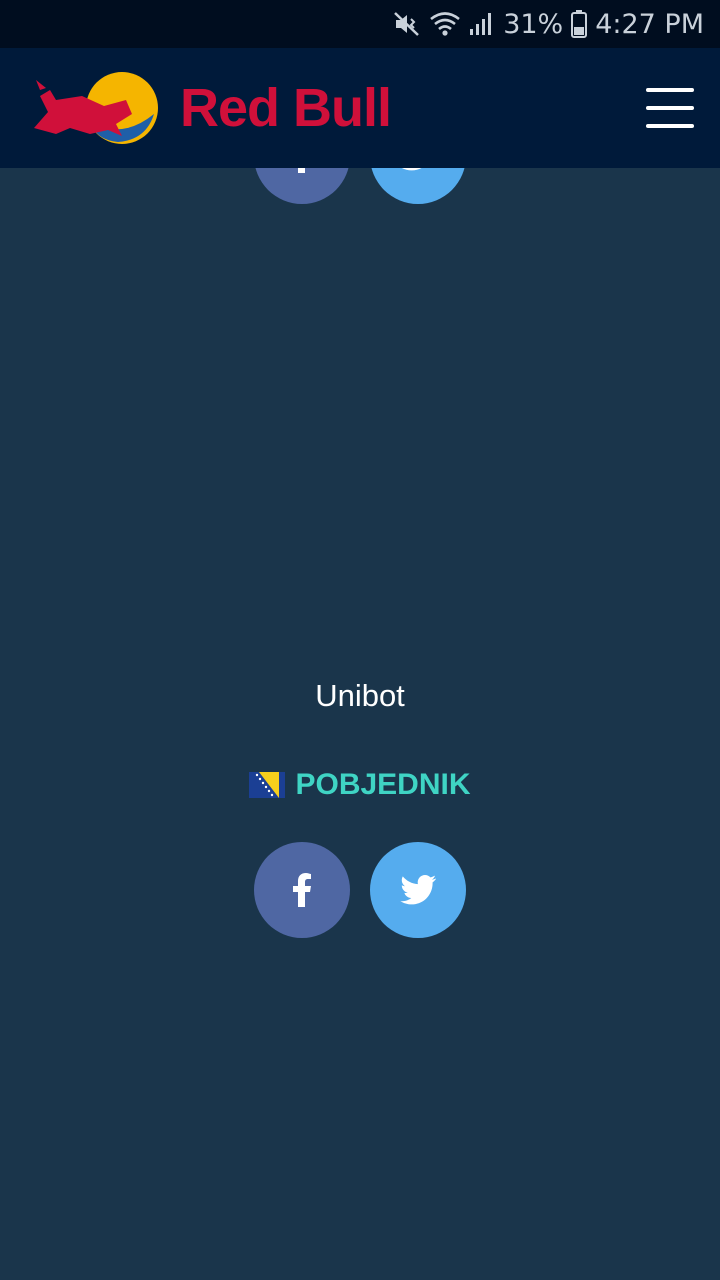 The height and width of the screenshot is (1280, 720). Describe the element at coordinates (407, 24) in the screenshot. I see `mute-icon` at that location.